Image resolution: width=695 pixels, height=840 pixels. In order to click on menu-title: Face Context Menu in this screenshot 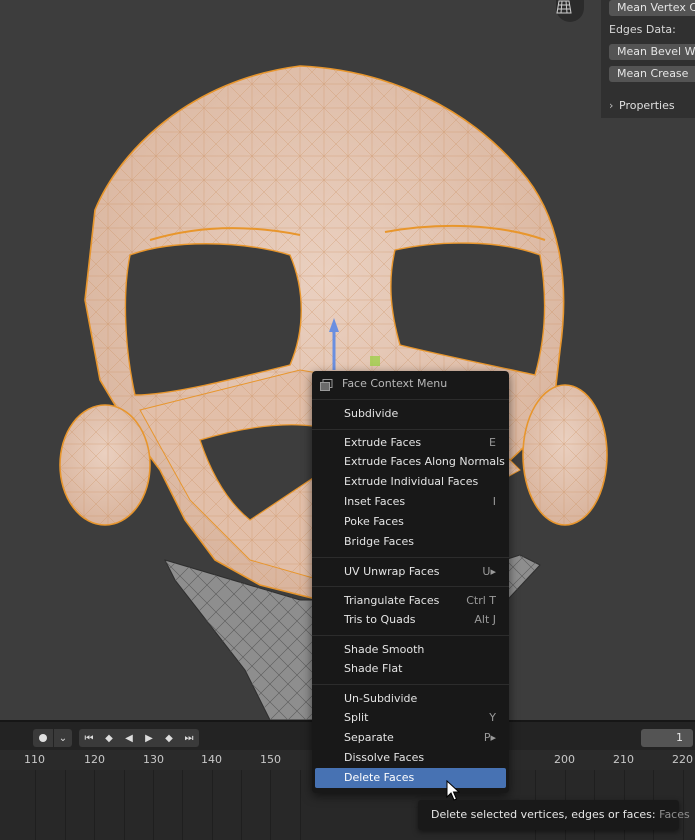, I will do `click(395, 383)`.